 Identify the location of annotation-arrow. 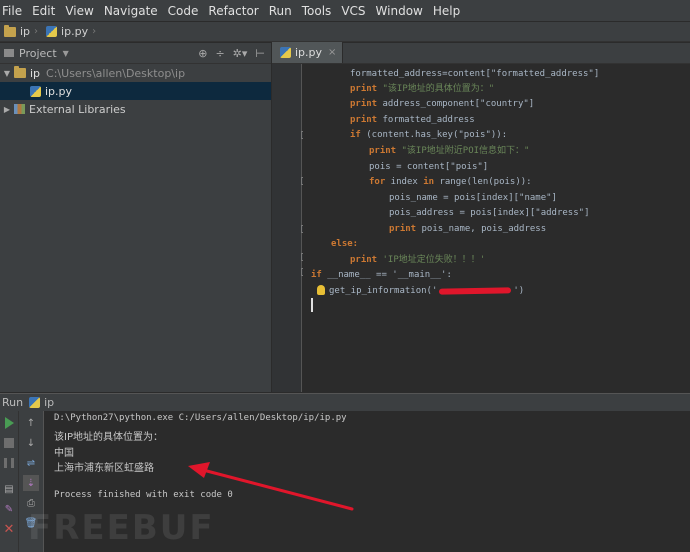
(271, 486).